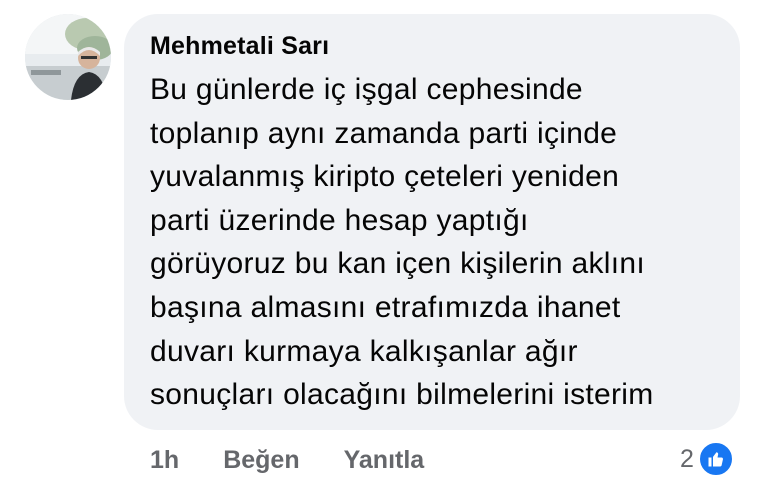  Describe the element at coordinates (397, 264) in the screenshot. I see `comment-text-line: görüyoruz bu kan içen kişilerin aklını` at that location.